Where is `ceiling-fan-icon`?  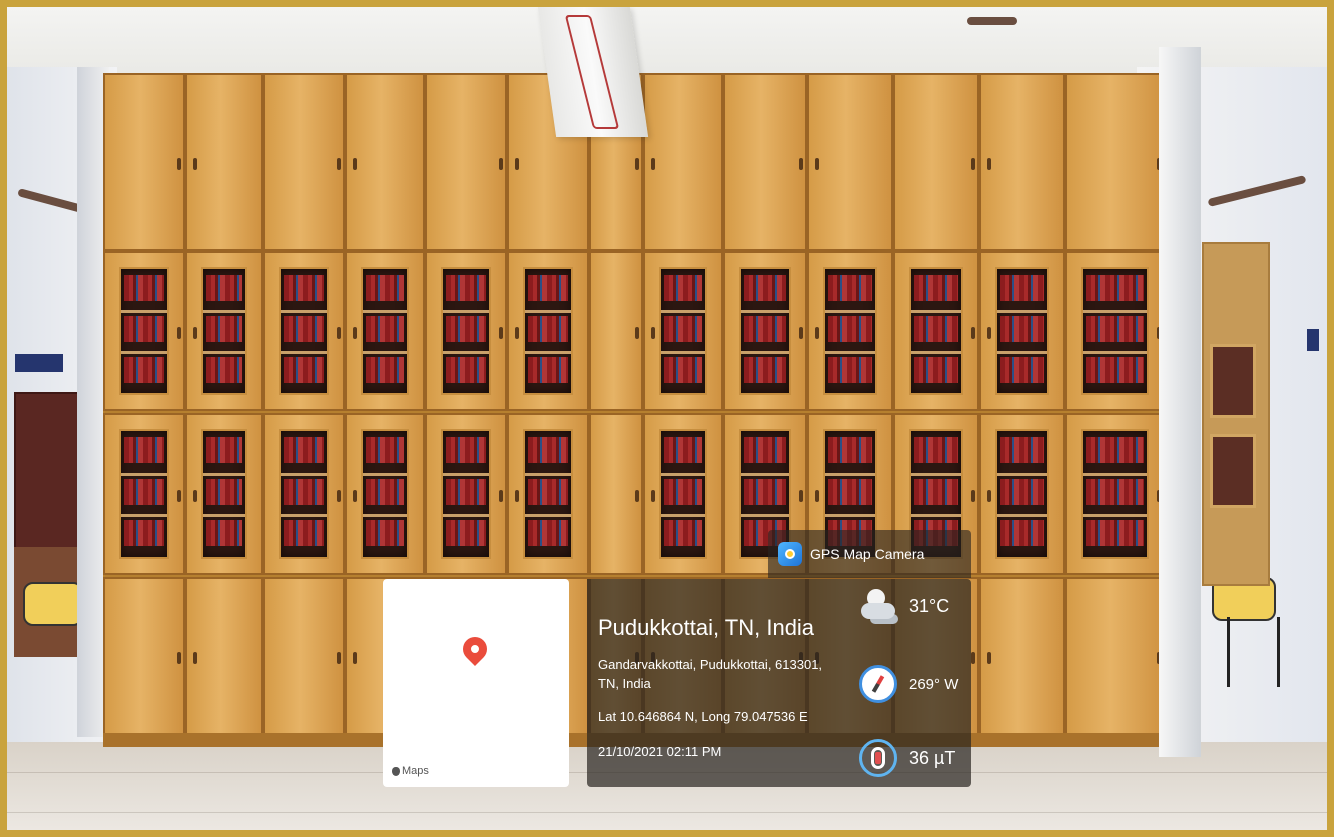
ceiling-fan-icon is located at coordinates (992, 21).